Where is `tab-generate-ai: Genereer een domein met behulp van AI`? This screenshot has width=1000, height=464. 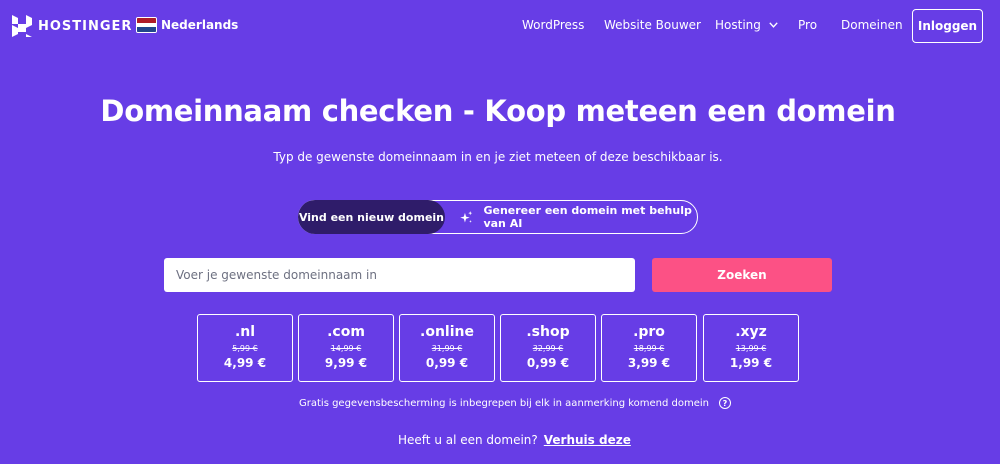
tab-generate-ai: Genereer een domein met behulp van AI is located at coordinates (578, 217).